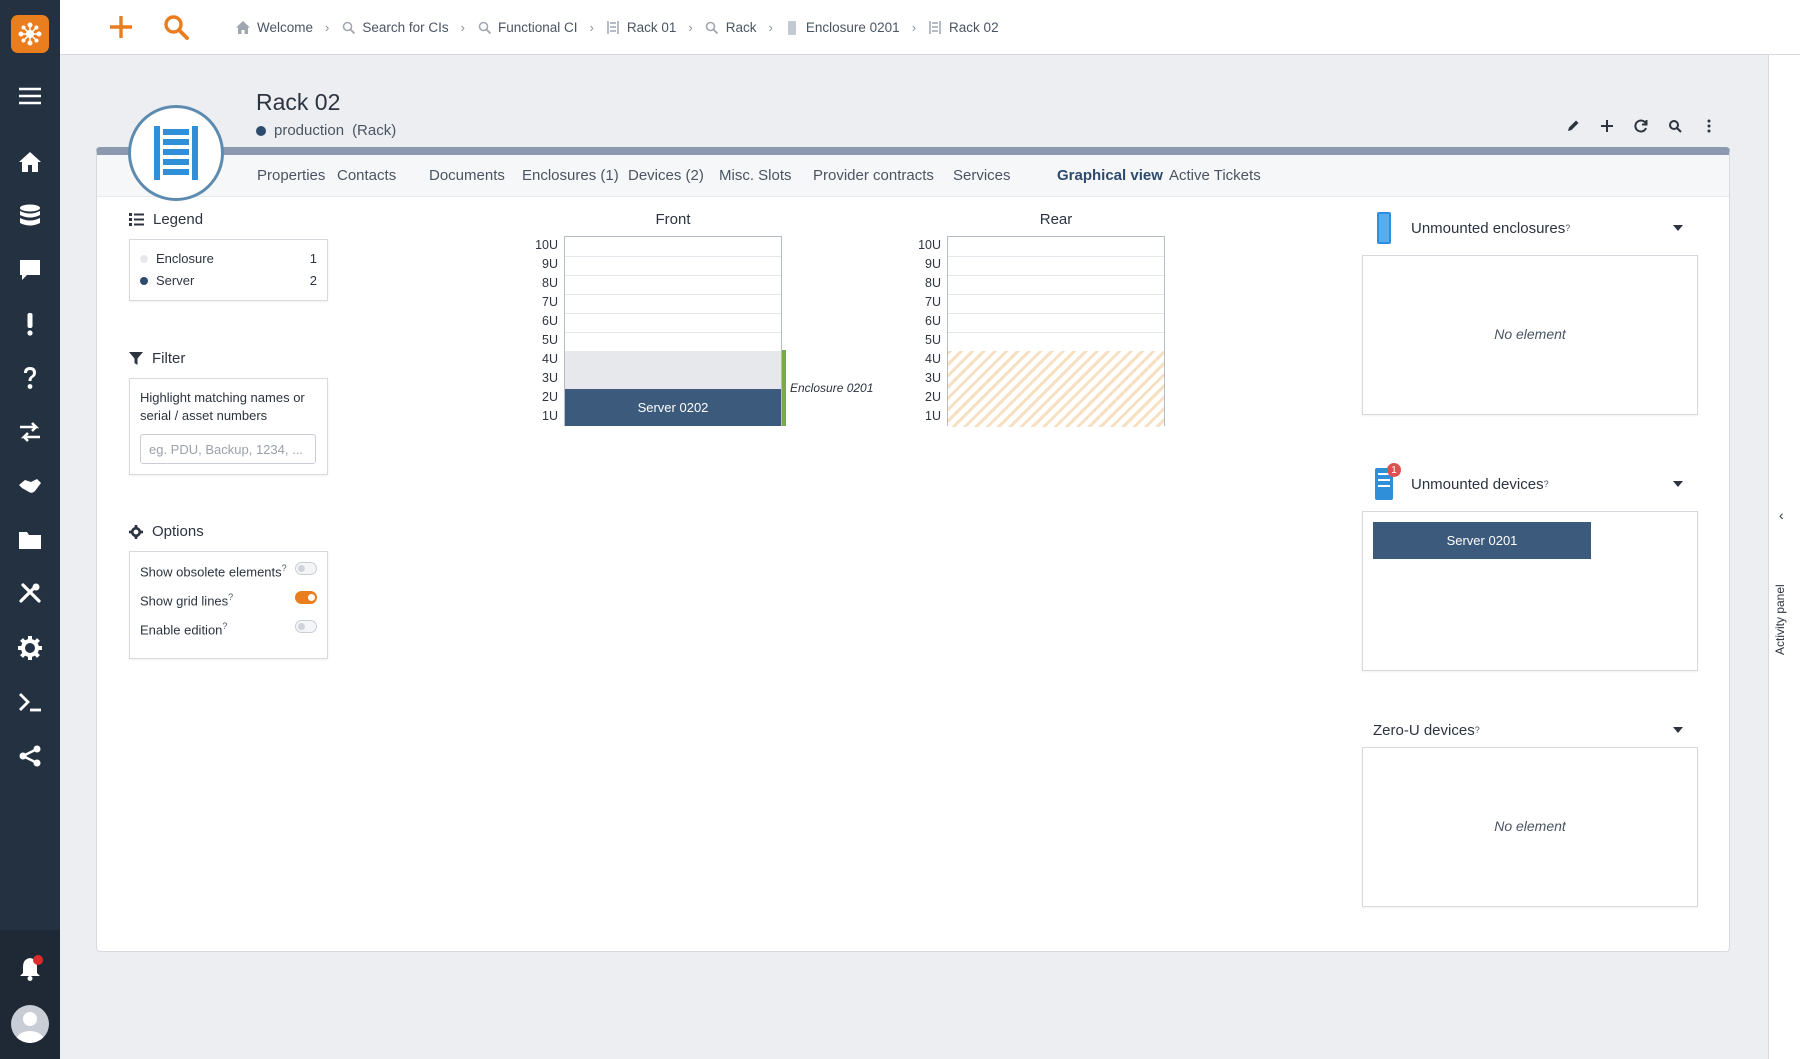 This screenshot has width=1800, height=1059. What do you see at coordinates (228, 280) in the screenshot?
I see `legend-item-server: Server 2` at bounding box center [228, 280].